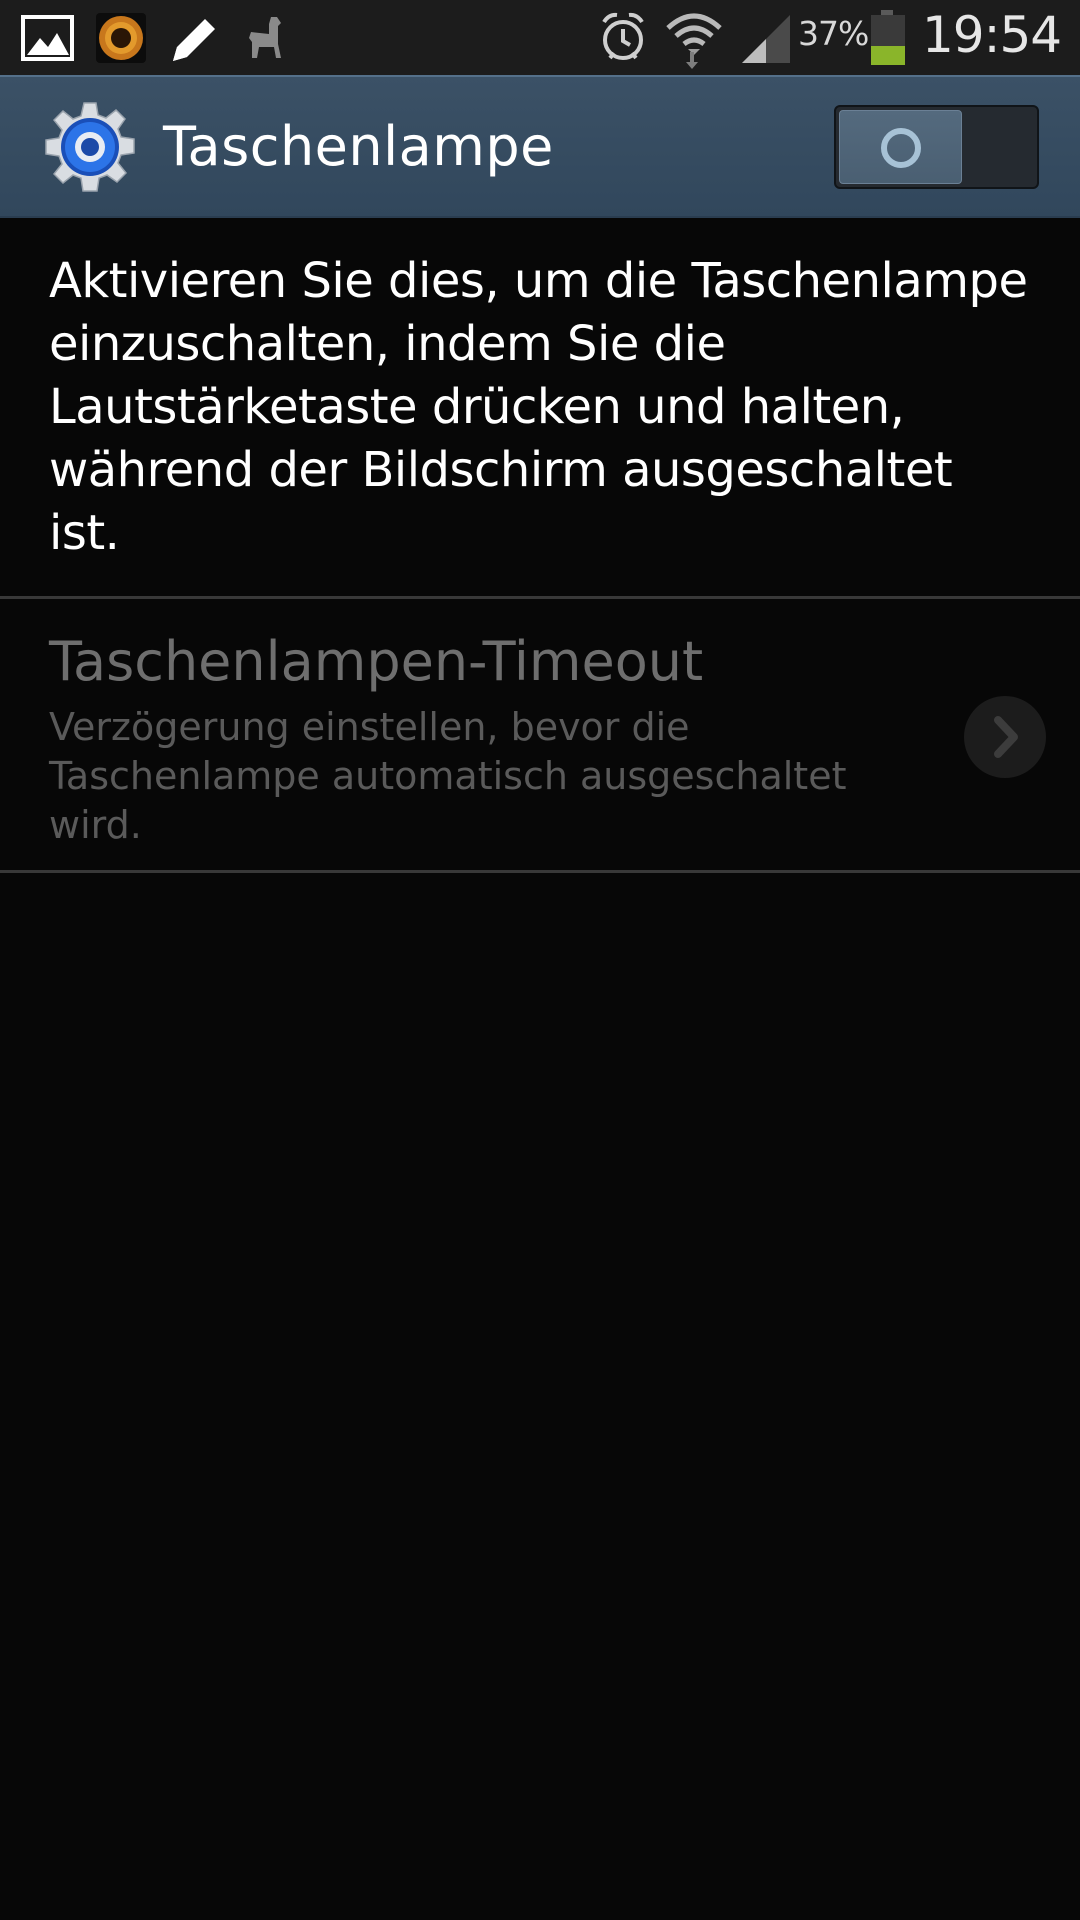 This screenshot has width=1080, height=1920. I want to click on gallery-icon, so click(47, 38).